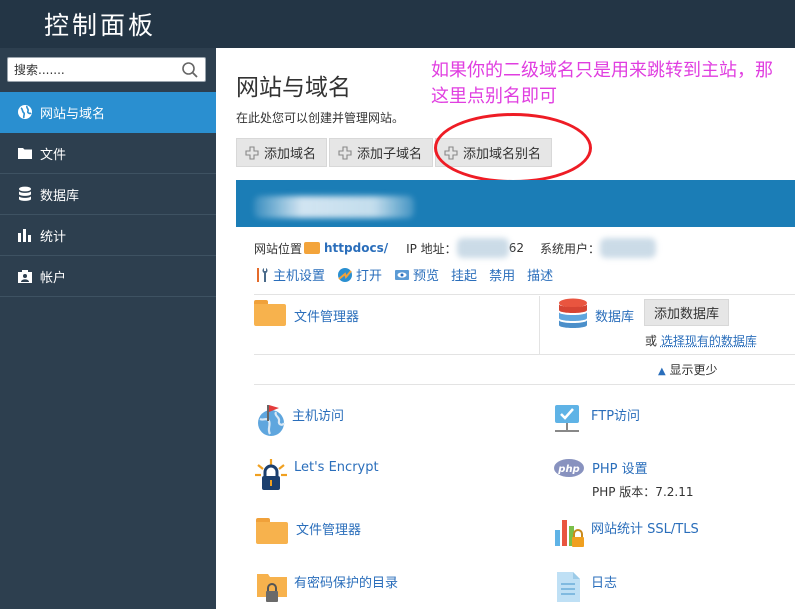 The image size is (795, 609). Describe the element at coordinates (25, 276) in the screenshot. I see `account-icon` at that location.